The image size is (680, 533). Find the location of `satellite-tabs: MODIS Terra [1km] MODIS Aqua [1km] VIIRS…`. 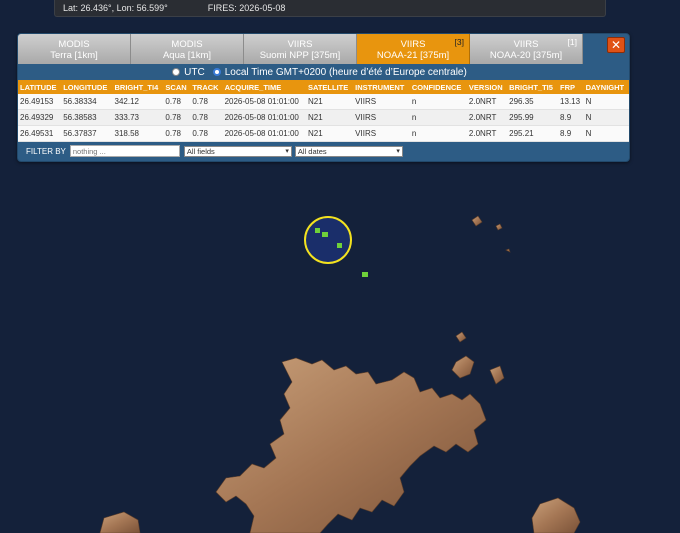

satellite-tabs: MODIS Terra [1km] MODIS Aqua [1km] VIIRS… is located at coordinates (323, 49).